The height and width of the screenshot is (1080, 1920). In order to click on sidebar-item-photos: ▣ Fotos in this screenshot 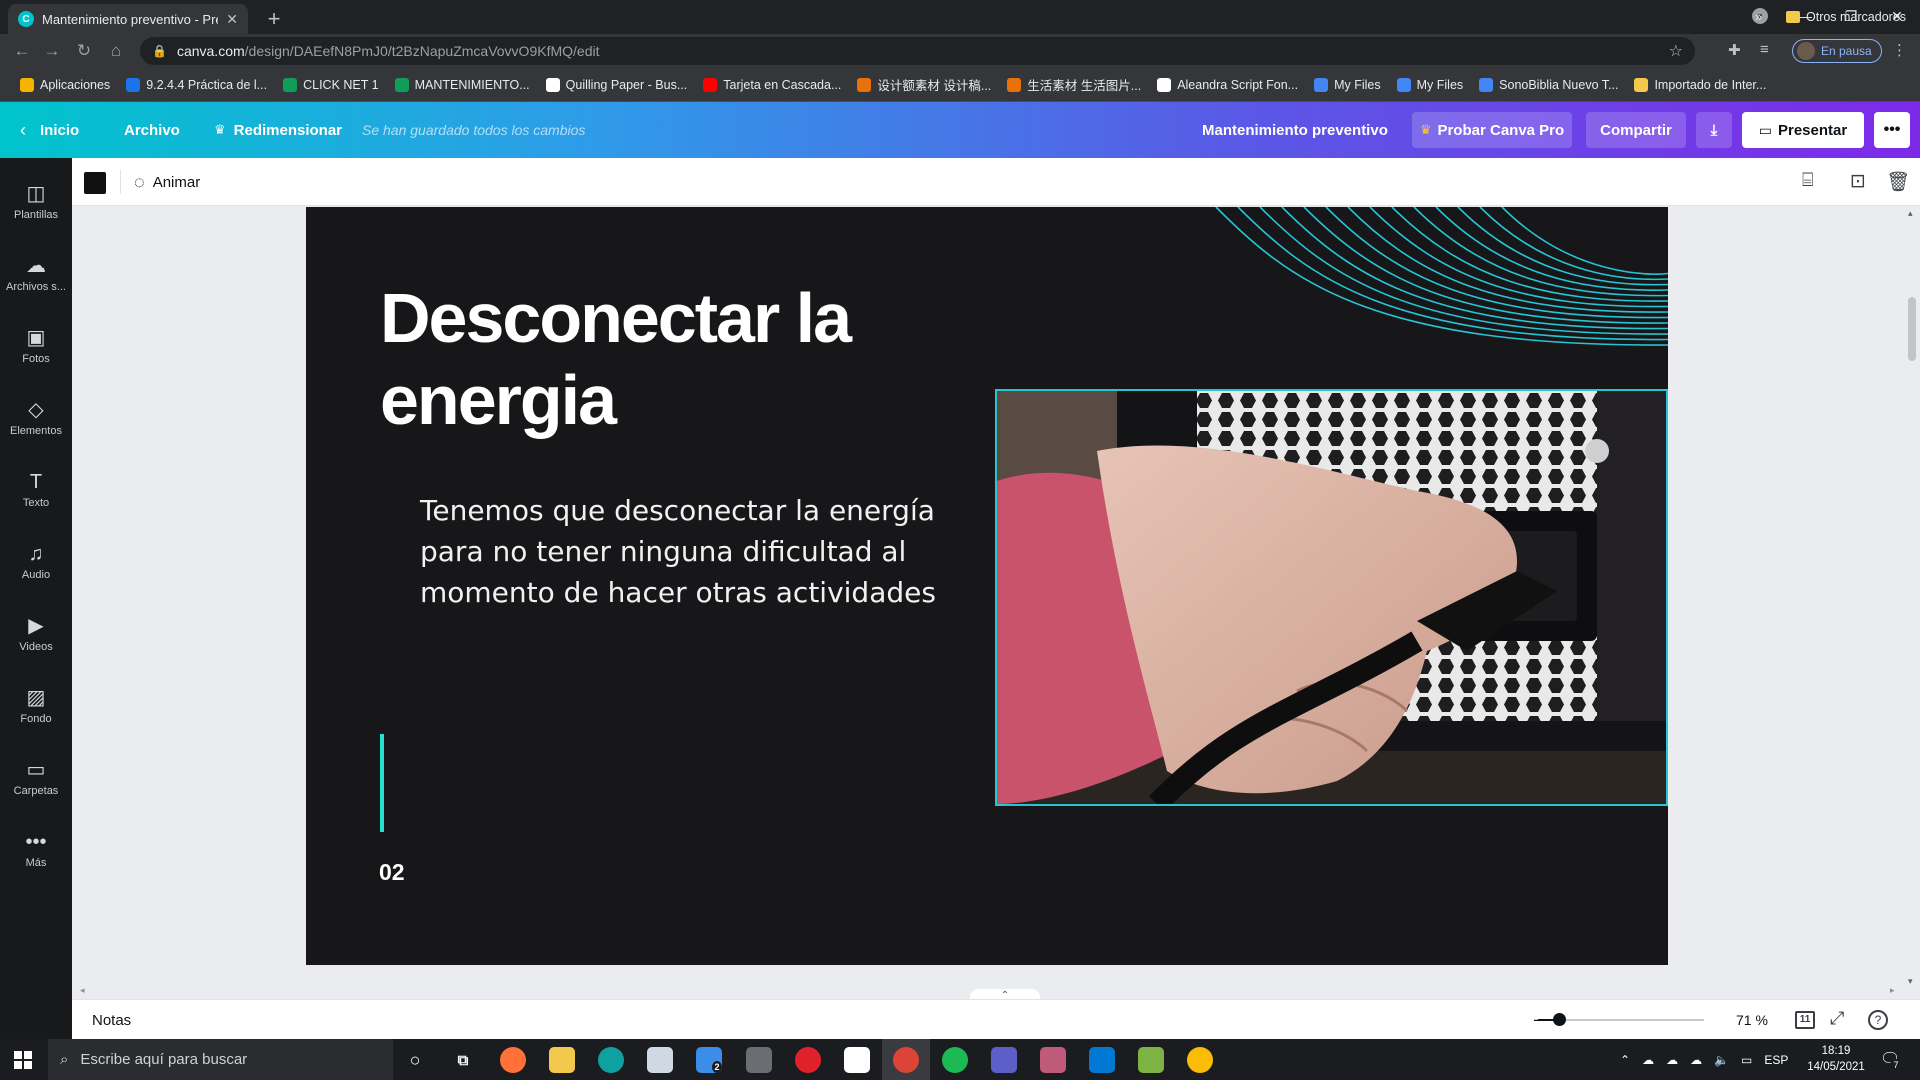, I will do `click(36, 346)`.